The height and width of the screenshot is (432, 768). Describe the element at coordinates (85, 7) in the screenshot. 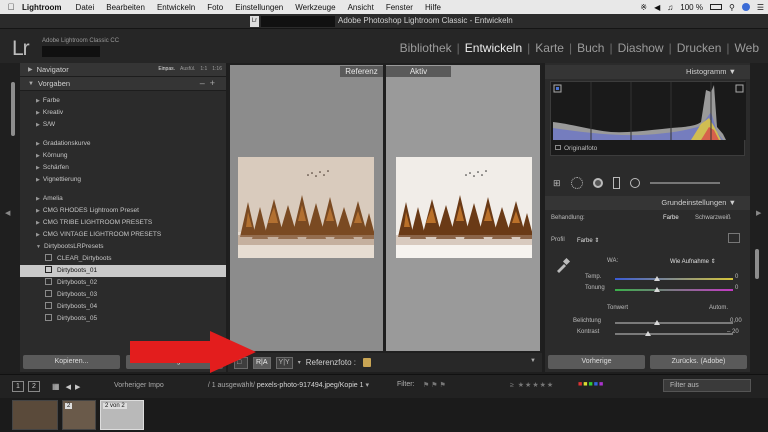

I see `menu-datei: Datei` at that location.